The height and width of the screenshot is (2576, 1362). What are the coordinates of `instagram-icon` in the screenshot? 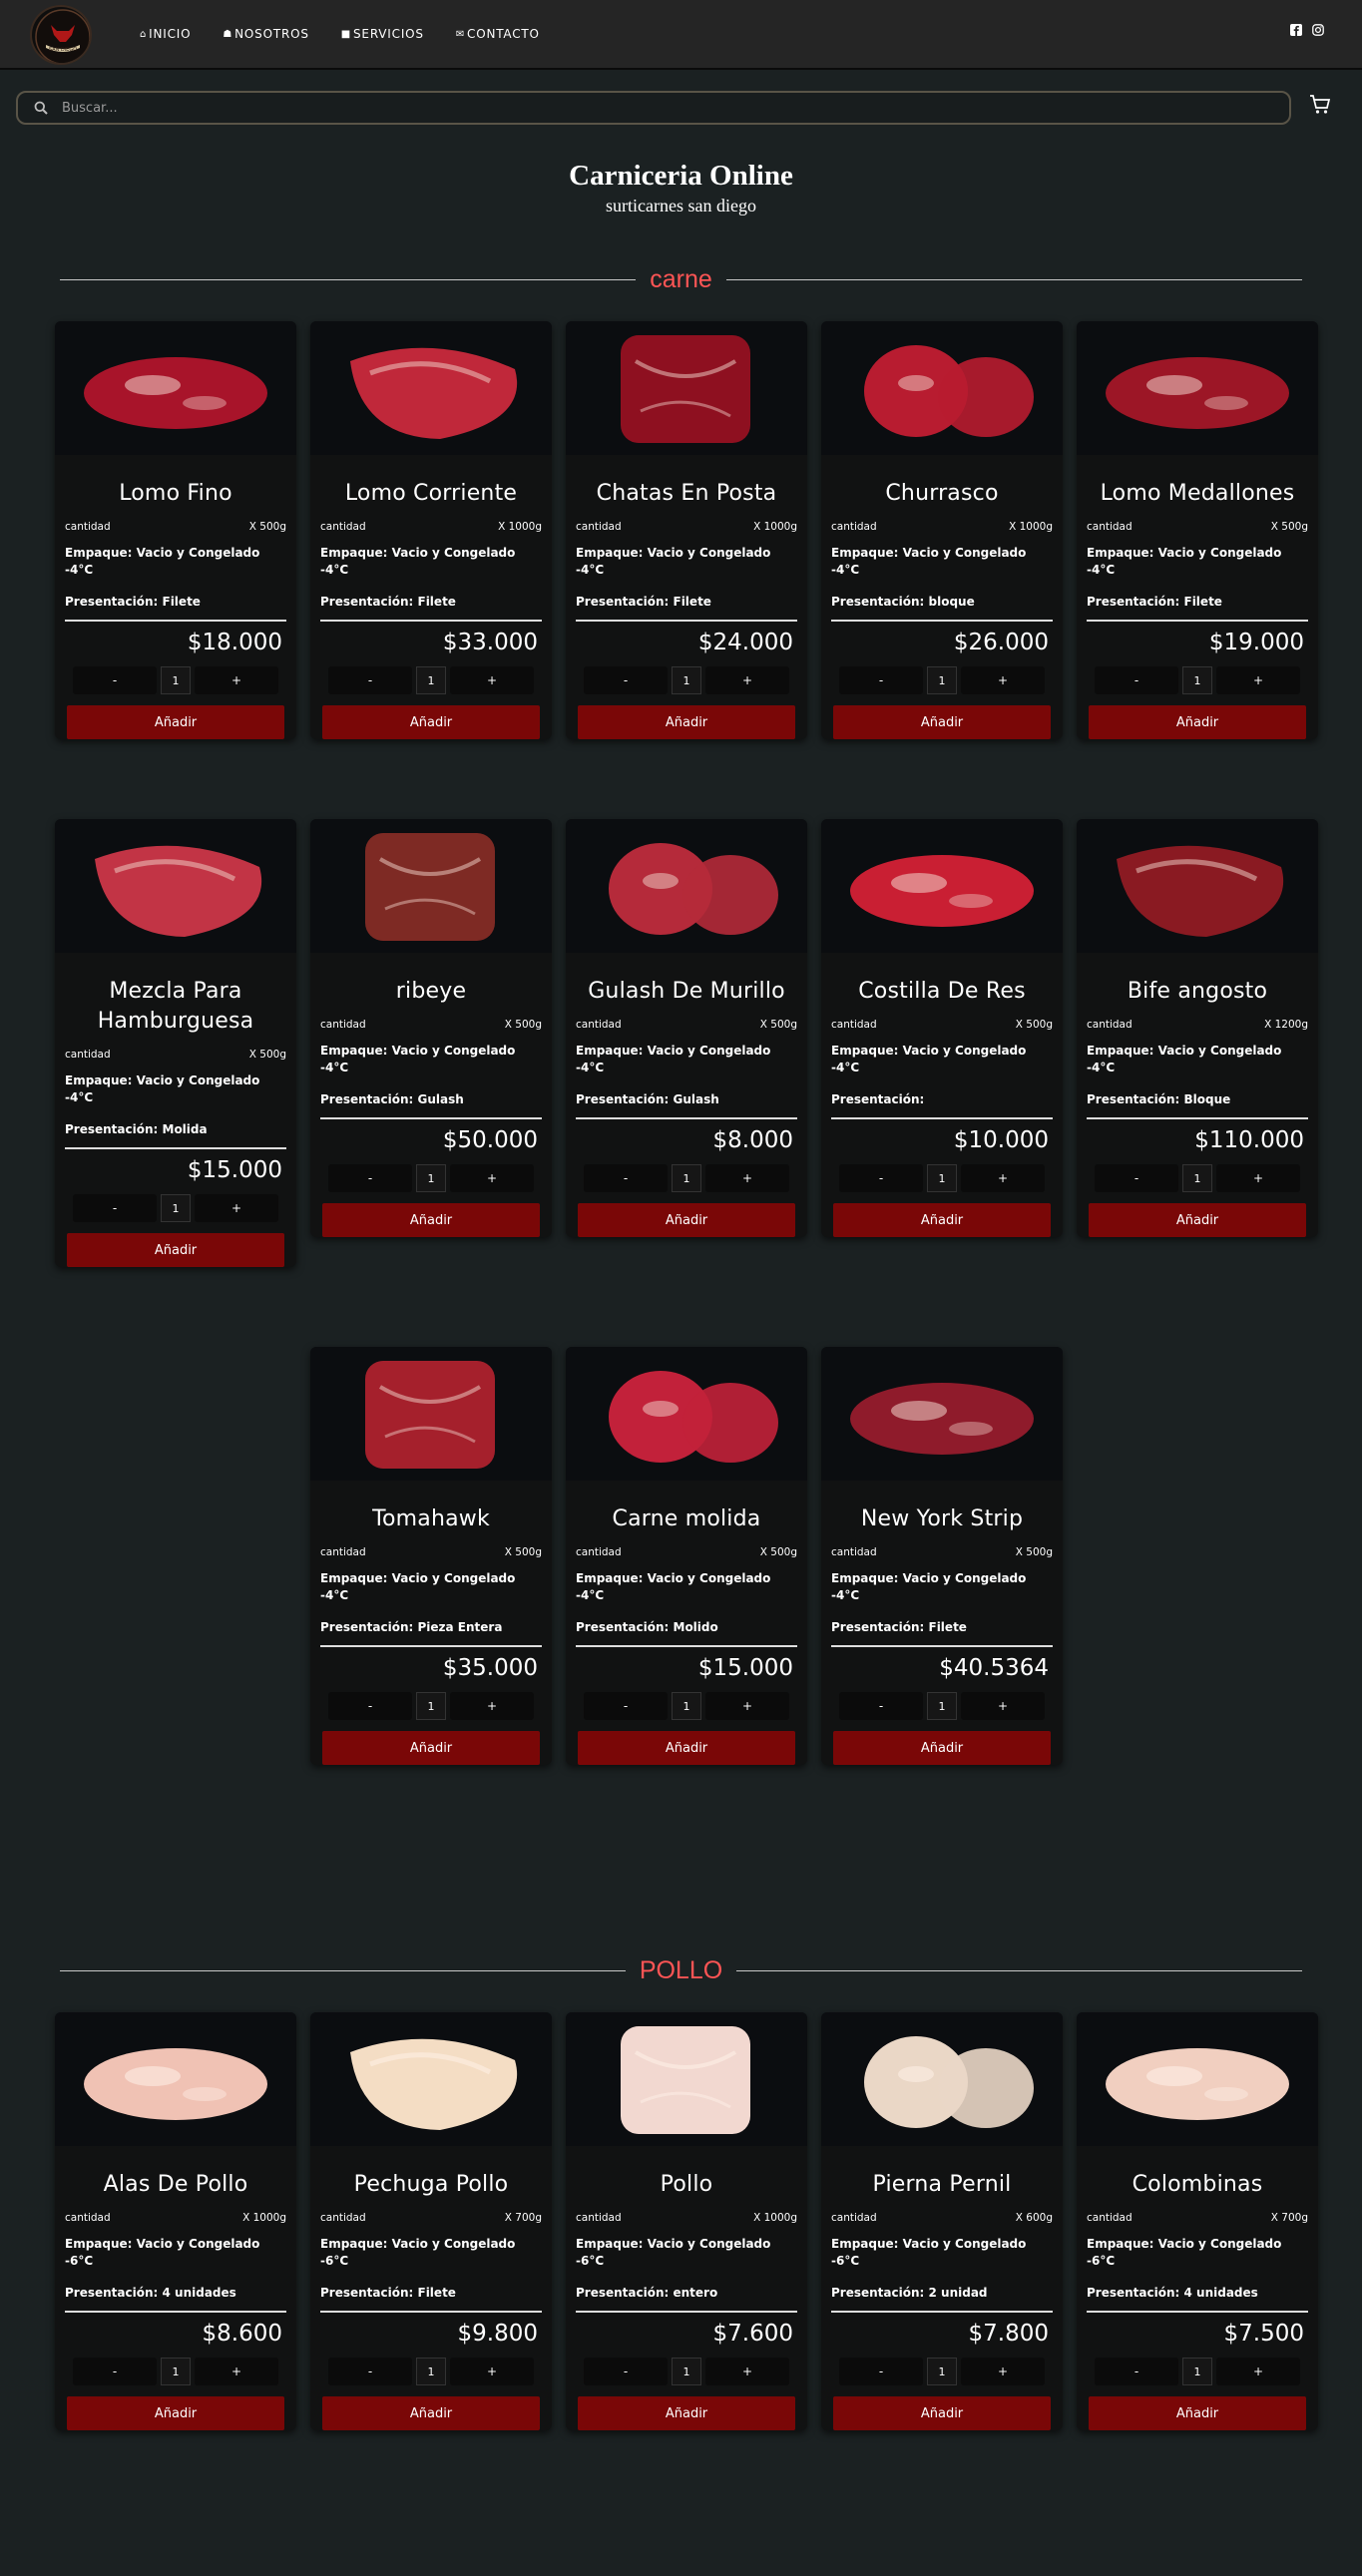 It's located at (1318, 30).